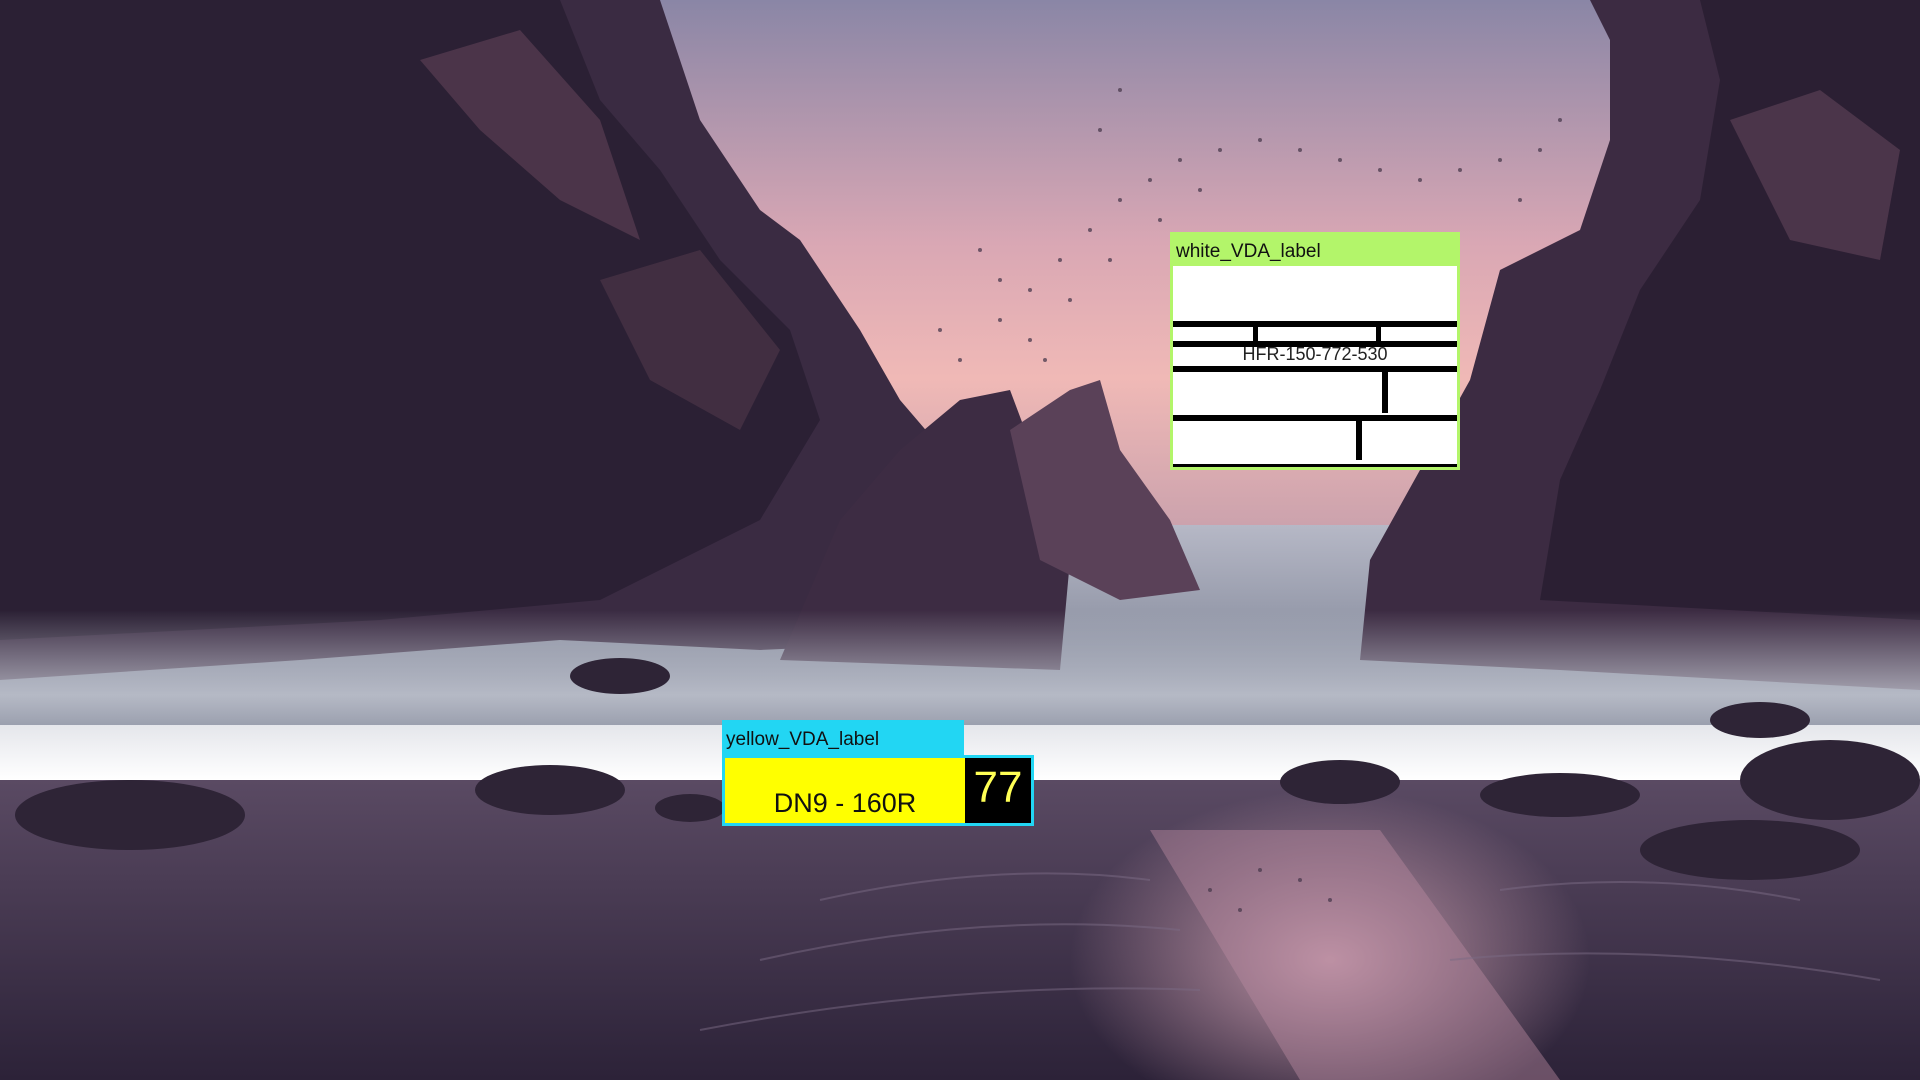 This screenshot has width=1920, height=1080. I want to click on white-vda-label-tag: white_VDA_label, so click(1315, 250).